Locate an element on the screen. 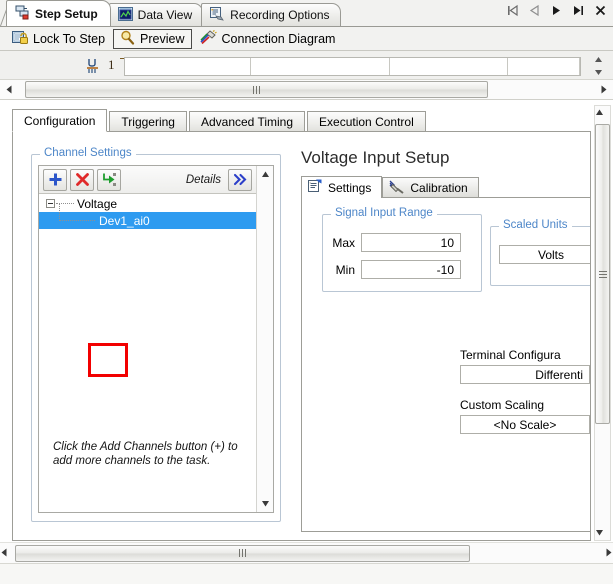  tab-settings: Settings is located at coordinates (342, 187).